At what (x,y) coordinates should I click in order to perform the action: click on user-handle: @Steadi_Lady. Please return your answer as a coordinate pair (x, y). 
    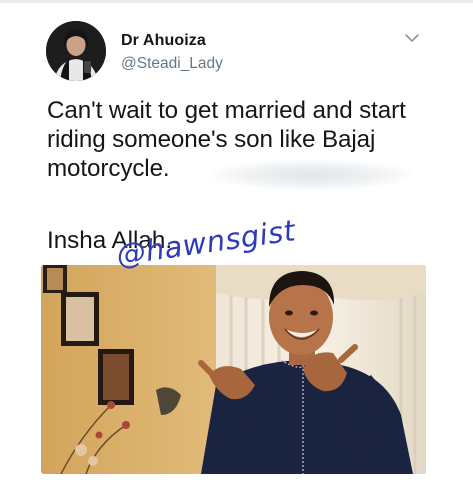
    Looking at the image, I should click on (172, 64).